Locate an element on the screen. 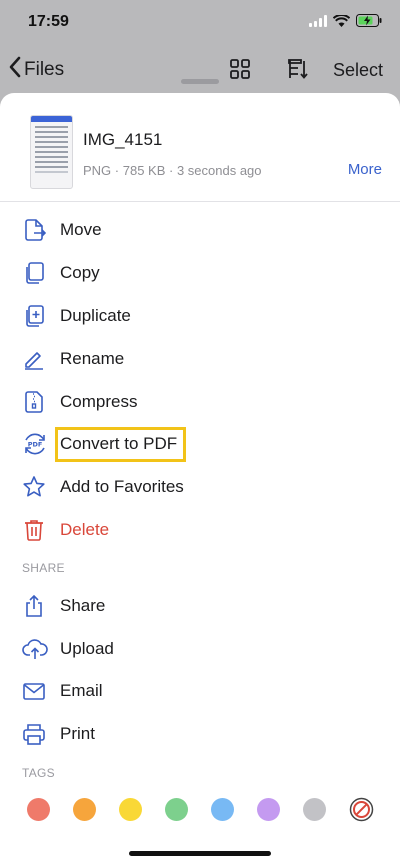 The width and height of the screenshot is (400, 866). sort-icon is located at coordinates (298, 71).